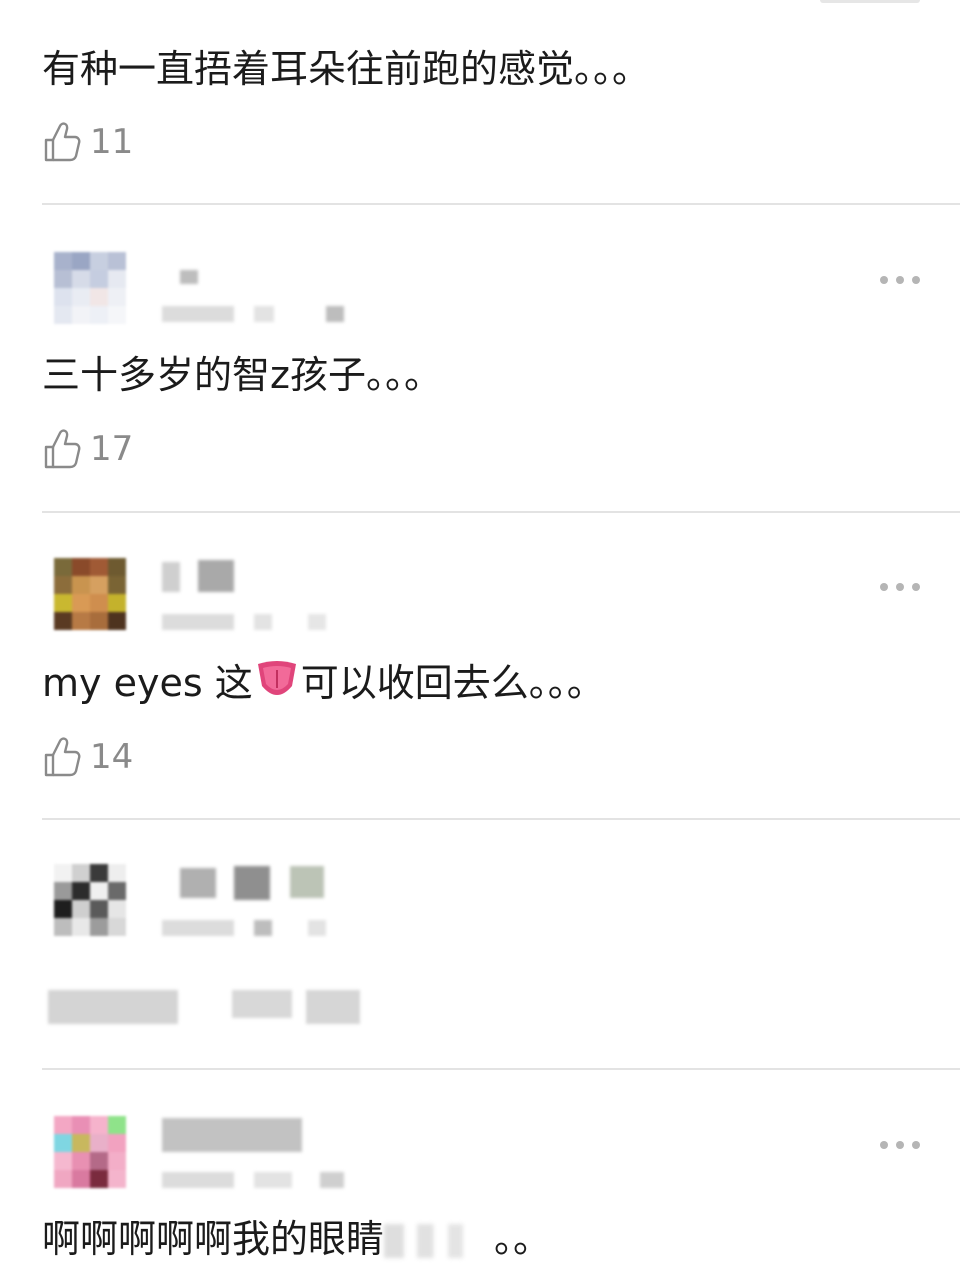  Describe the element at coordinates (277, 687) in the screenshot. I see `tongue-emoji-icon` at that location.